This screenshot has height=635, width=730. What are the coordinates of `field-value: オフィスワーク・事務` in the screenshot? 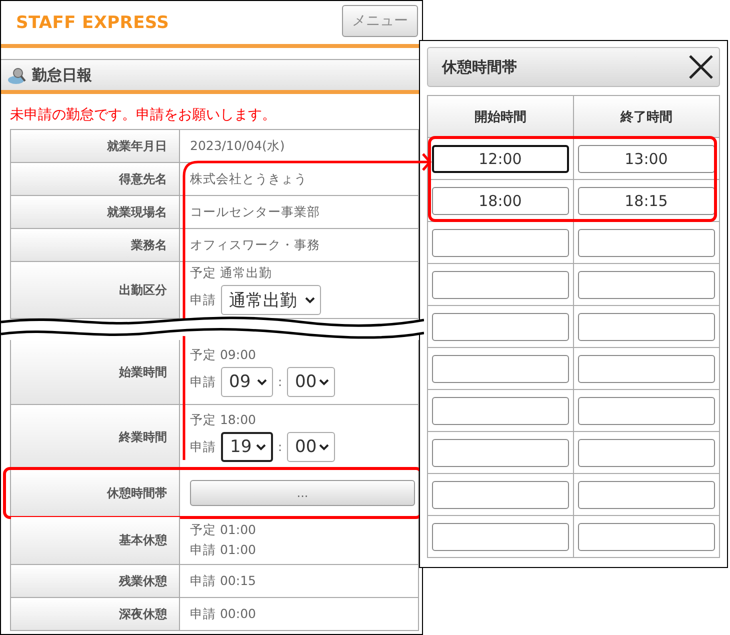 It's located at (255, 245).